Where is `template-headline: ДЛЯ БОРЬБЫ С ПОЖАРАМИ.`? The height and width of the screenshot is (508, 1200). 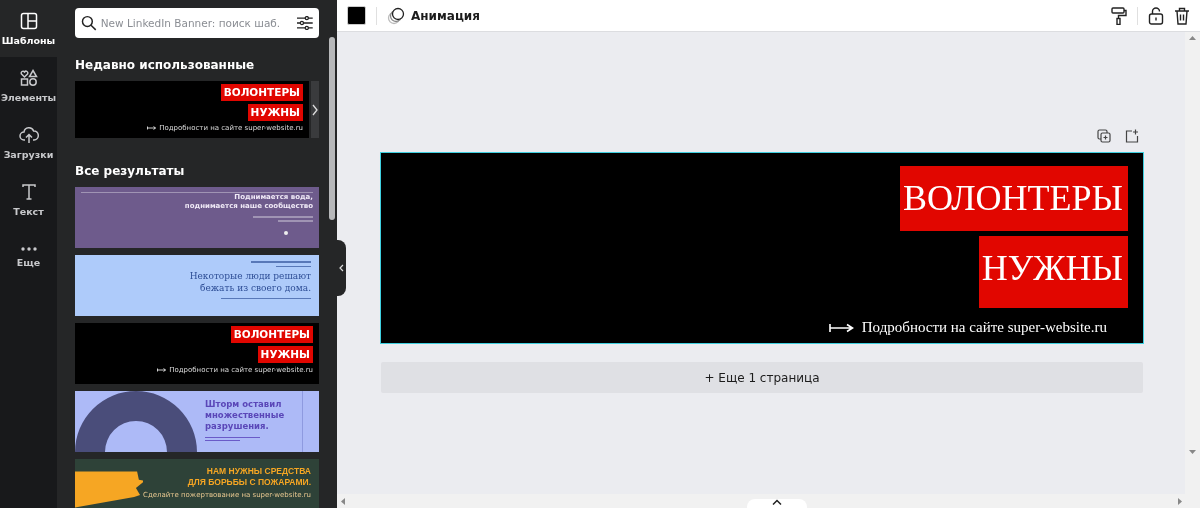
template-headline: ДЛЯ БОРЬБЫ С ПОЖАРАМИ. is located at coordinates (249, 482).